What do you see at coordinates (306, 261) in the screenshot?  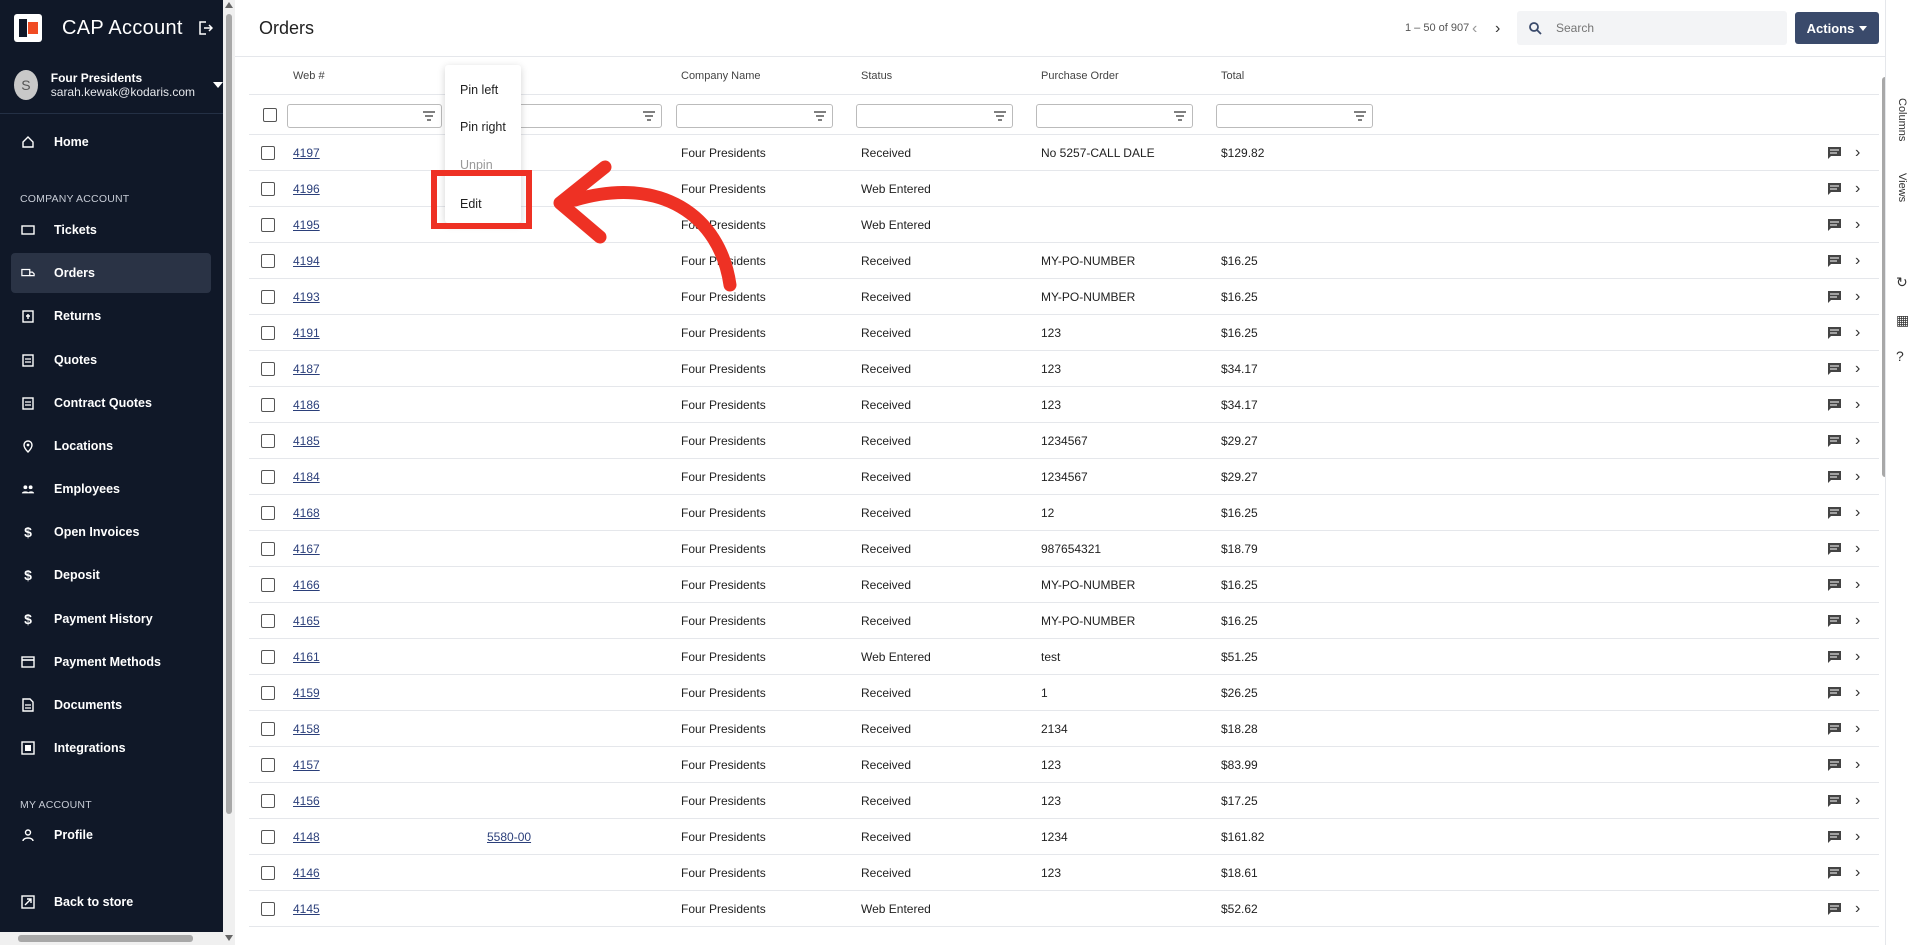 I see `order-web-link: 4194` at bounding box center [306, 261].